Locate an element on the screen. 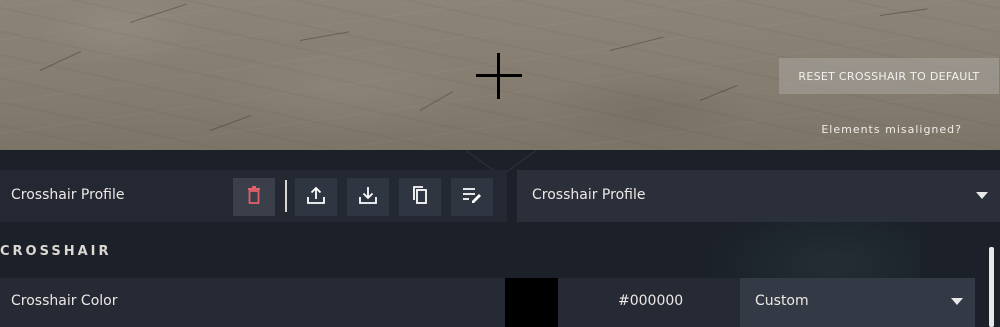 The image size is (1000, 327). export-profile-button is located at coordinates (316, 197).